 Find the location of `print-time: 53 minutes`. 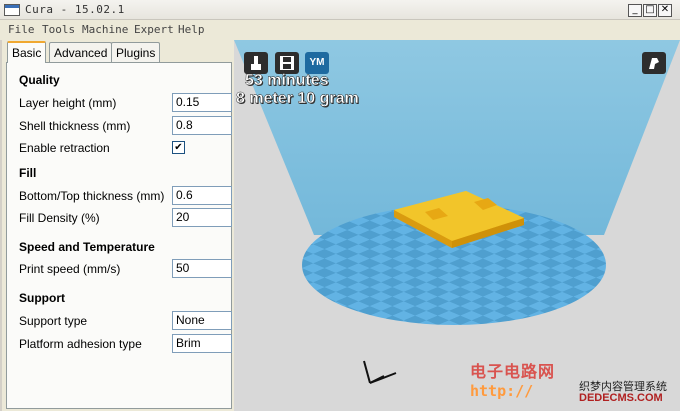

print-time: 53 minutes is located at coordinates (287, 80).